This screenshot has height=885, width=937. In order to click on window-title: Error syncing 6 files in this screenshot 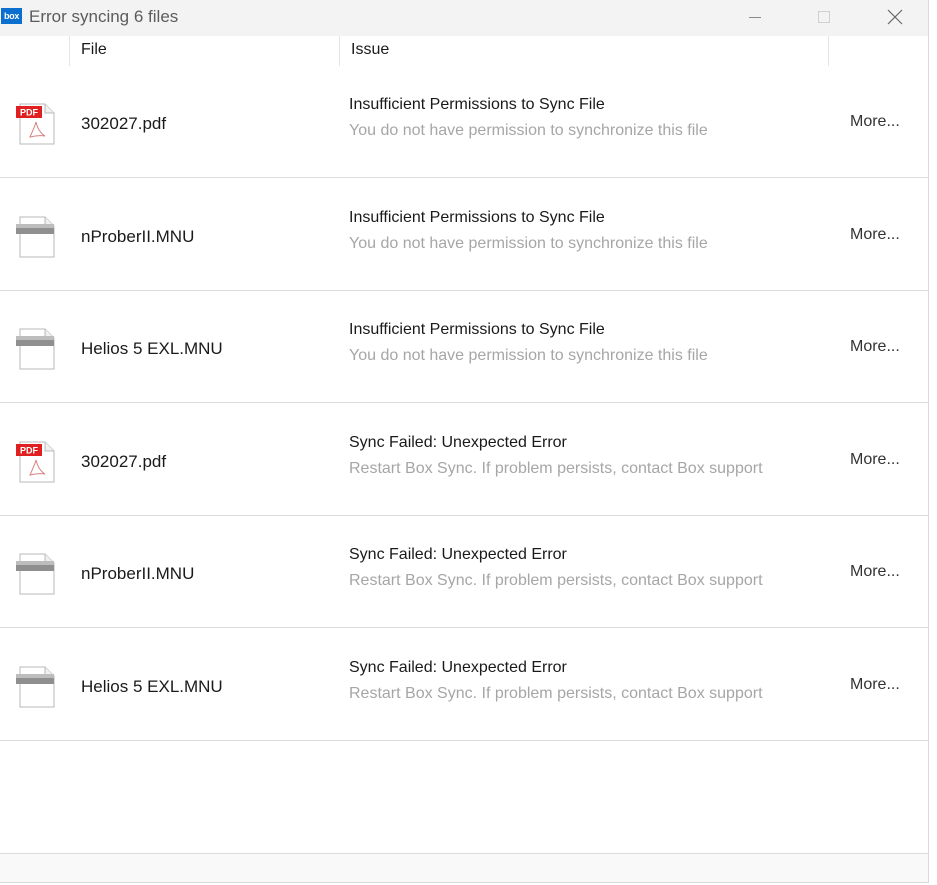, I will do `click(104, 16)`.